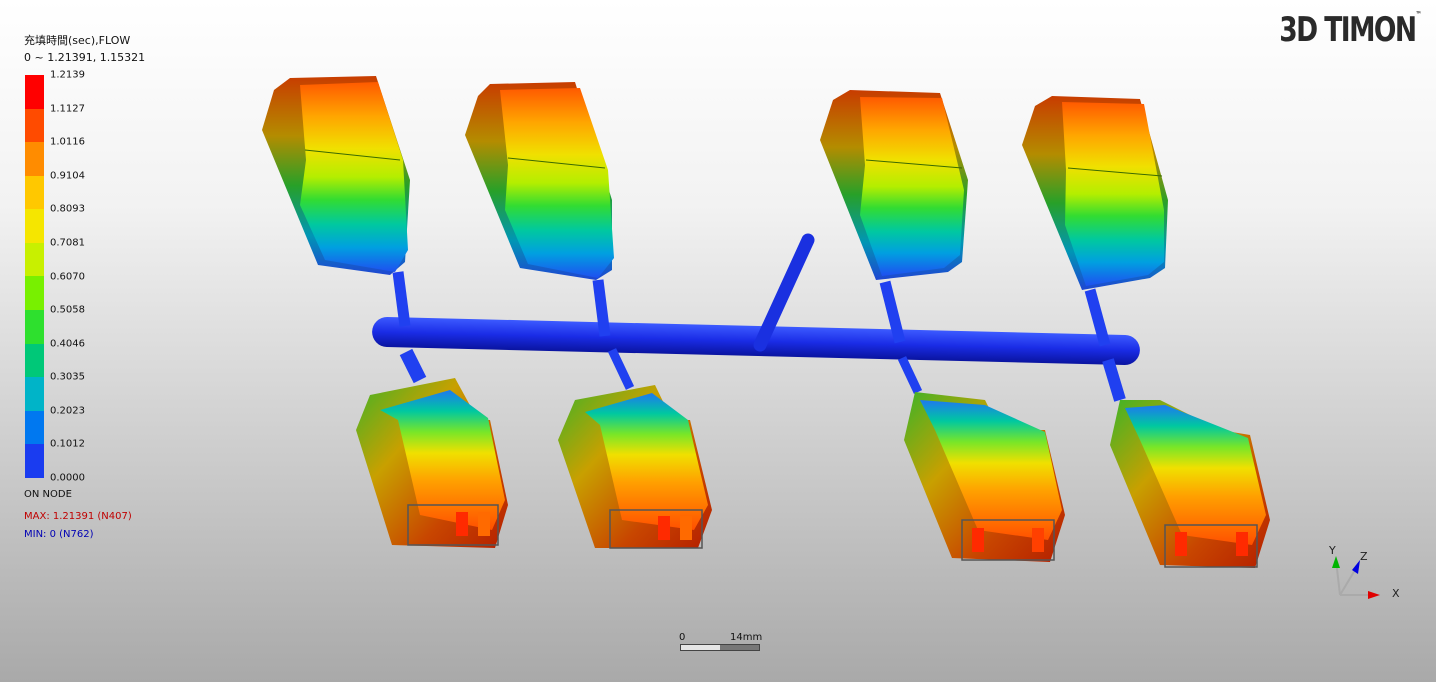 The height and width of the screenshot is (682, 1436). What do you see at coordinates (1364, 556) in the screenshot?
I see `axis-z-label: Z` at bounding box center [1364, 556].